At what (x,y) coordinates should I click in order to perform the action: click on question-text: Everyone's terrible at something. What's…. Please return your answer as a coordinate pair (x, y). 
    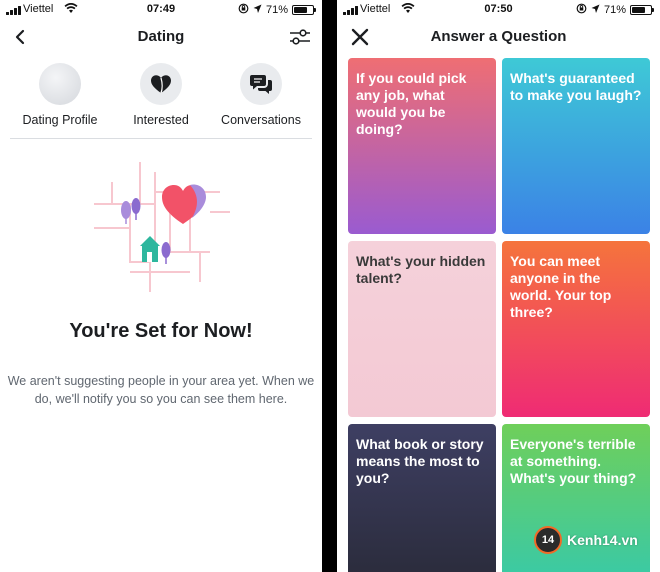
    Looking at the image, I should click on (573, 461).